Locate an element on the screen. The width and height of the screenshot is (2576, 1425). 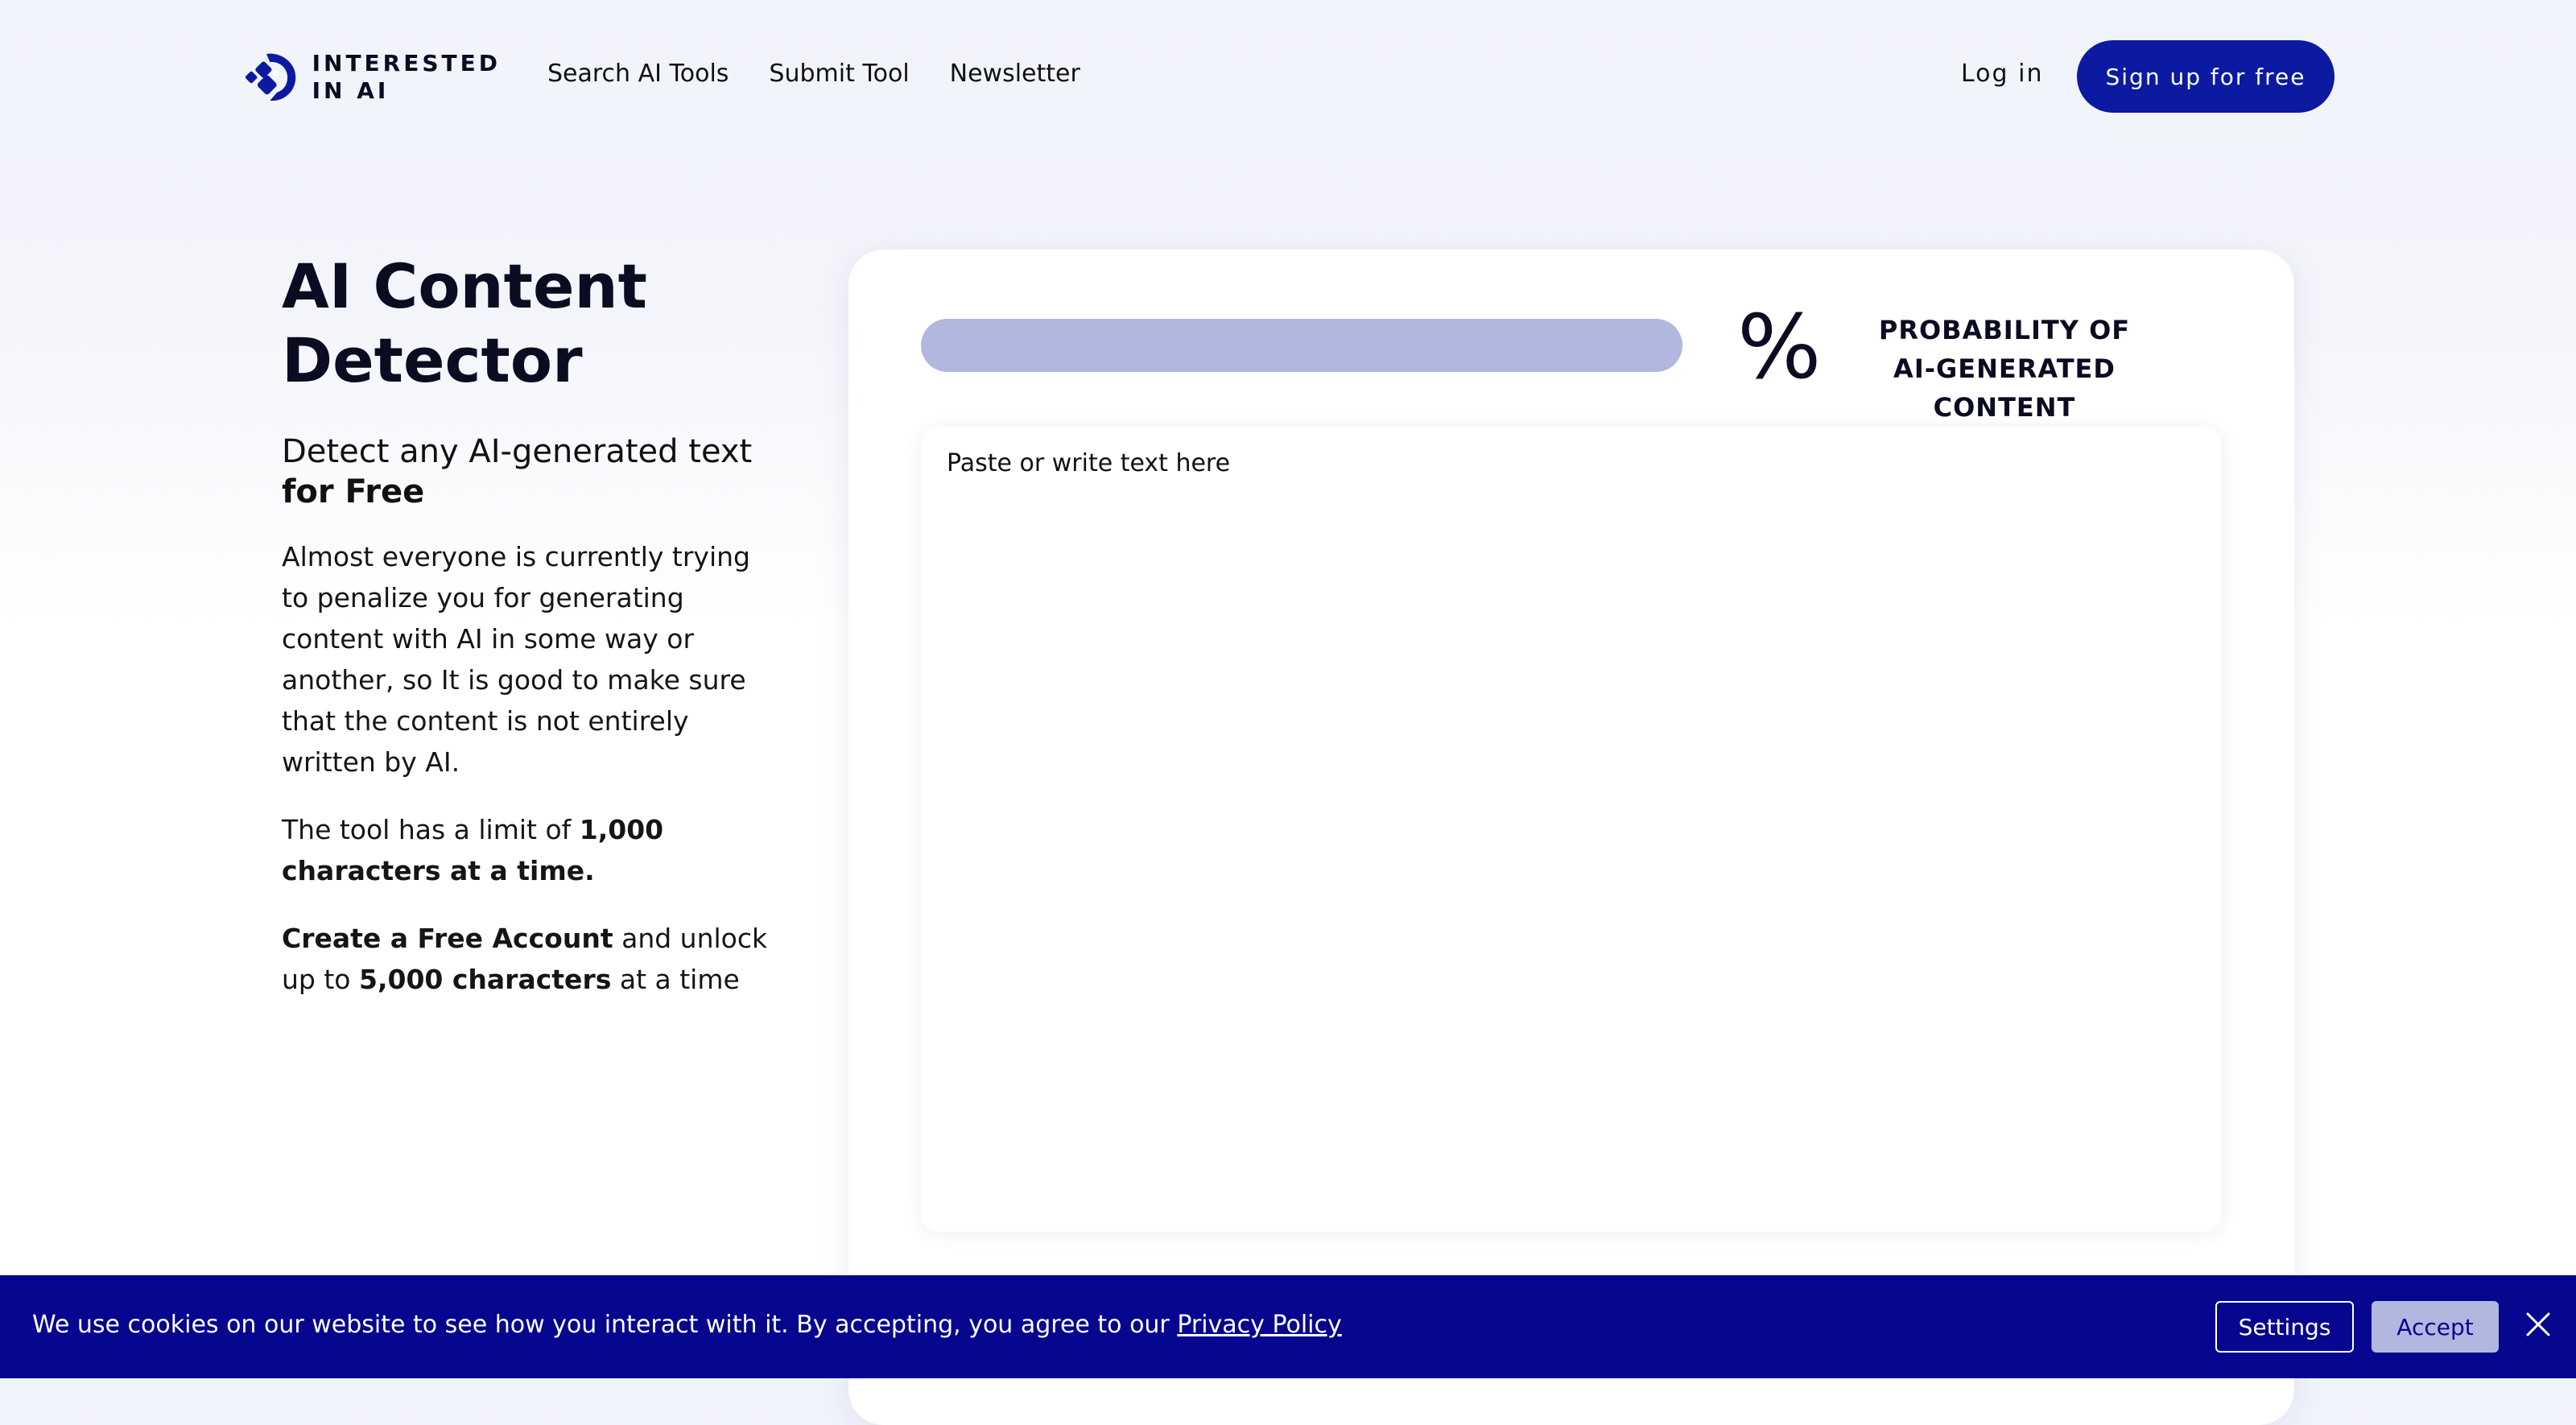
nav-search-ai-tools: Search AI Tools is located at coordinates (638, 74).